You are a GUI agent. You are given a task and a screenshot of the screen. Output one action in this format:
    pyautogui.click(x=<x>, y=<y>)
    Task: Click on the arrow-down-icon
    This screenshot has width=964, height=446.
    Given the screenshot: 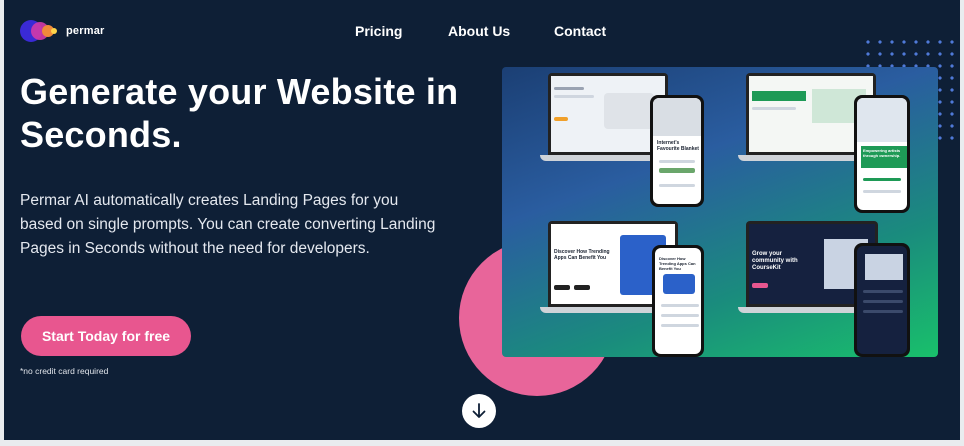 What is the action you would take?
    pyautogui.click(x=479, y=410)
    